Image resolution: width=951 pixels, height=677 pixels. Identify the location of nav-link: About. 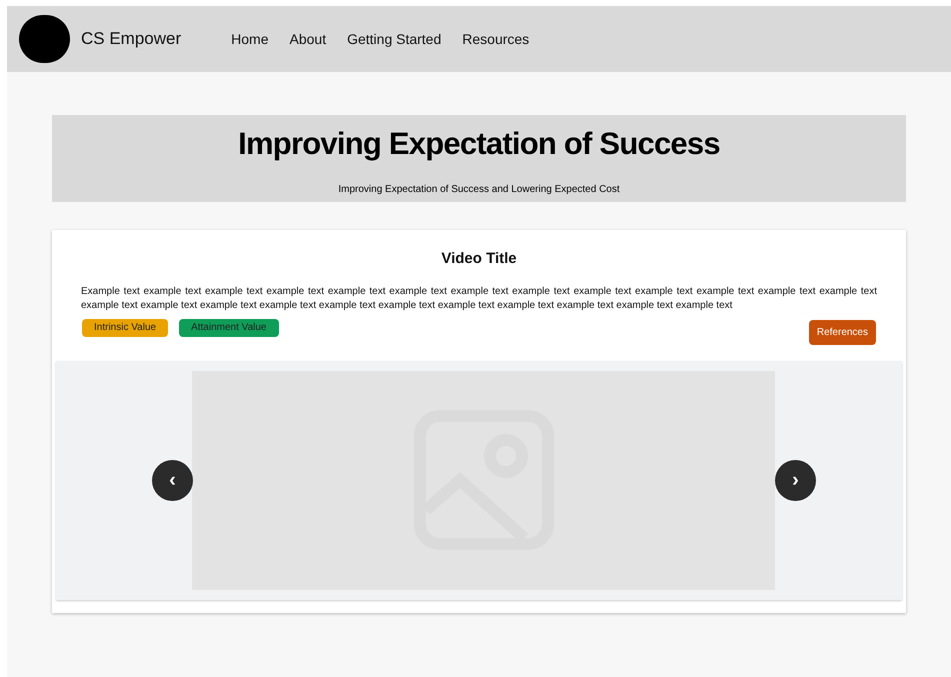
(308, 39).